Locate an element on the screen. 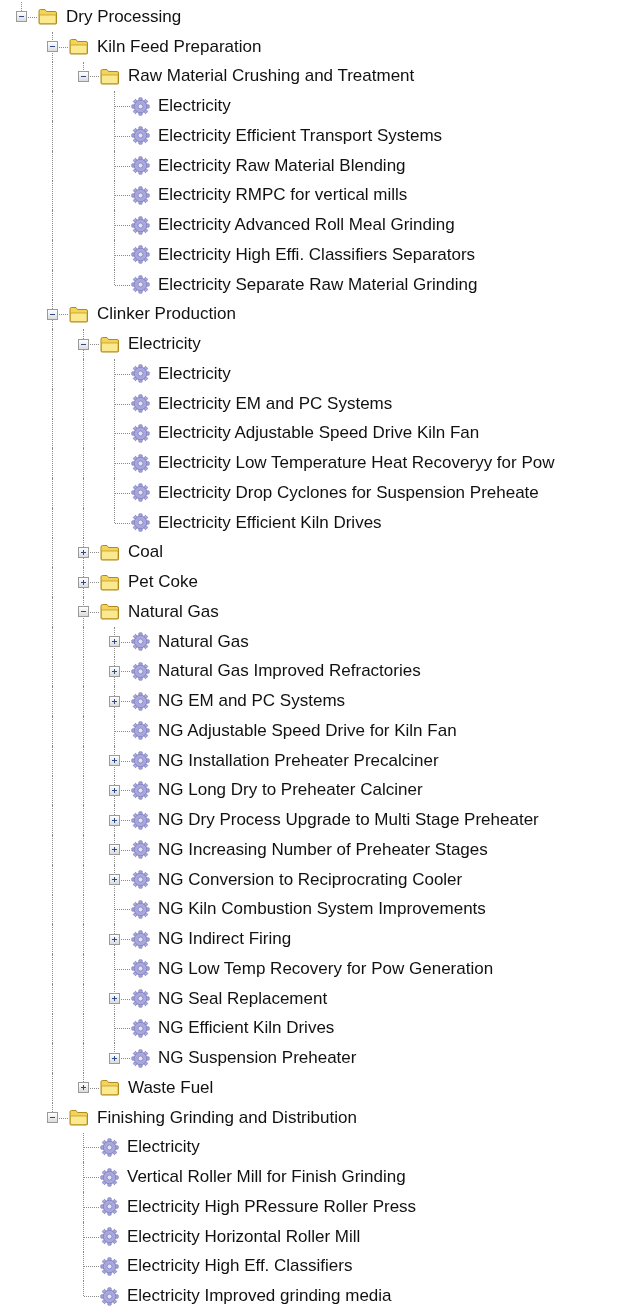 This screenshot has height=1313, width=633. tree-node-label: NG Kiln Combustion System Improvements is located at coordinates (321, 909).